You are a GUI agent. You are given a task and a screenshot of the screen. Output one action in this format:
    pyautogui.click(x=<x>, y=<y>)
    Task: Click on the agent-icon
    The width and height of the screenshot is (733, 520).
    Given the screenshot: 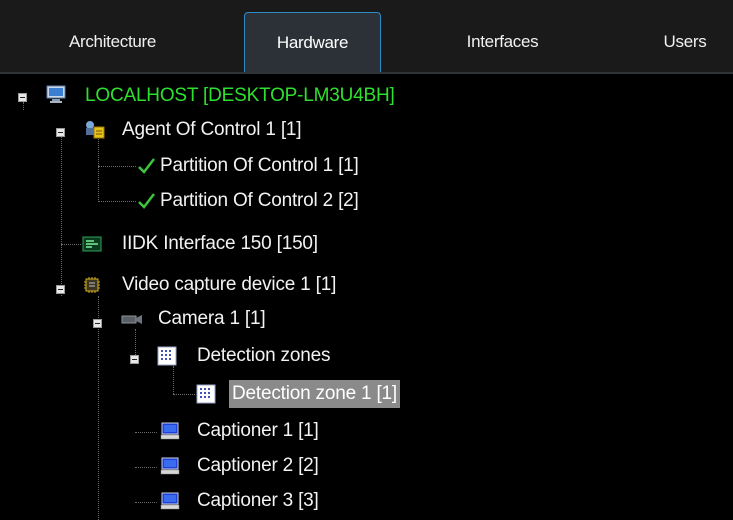 What is the action you would take?
    pyautogui.click(x=94, y=128)
    